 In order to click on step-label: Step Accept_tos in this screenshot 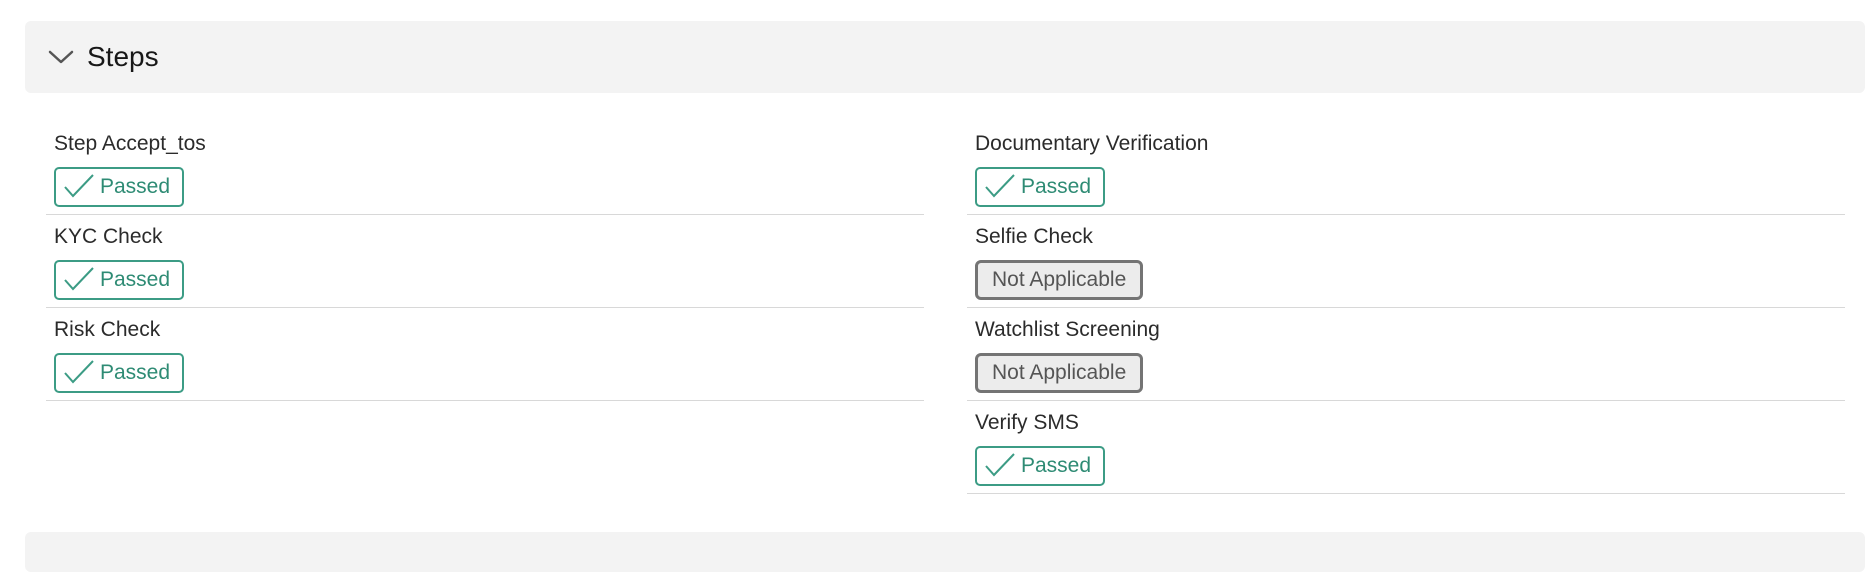, I will do `click(130, 143)`.